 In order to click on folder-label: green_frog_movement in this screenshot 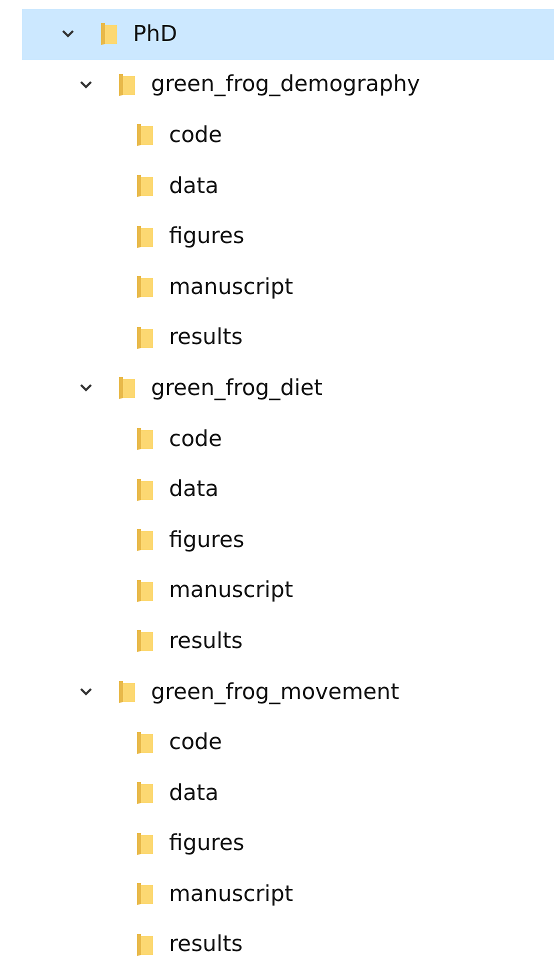, I will do `click(275, 692)`.